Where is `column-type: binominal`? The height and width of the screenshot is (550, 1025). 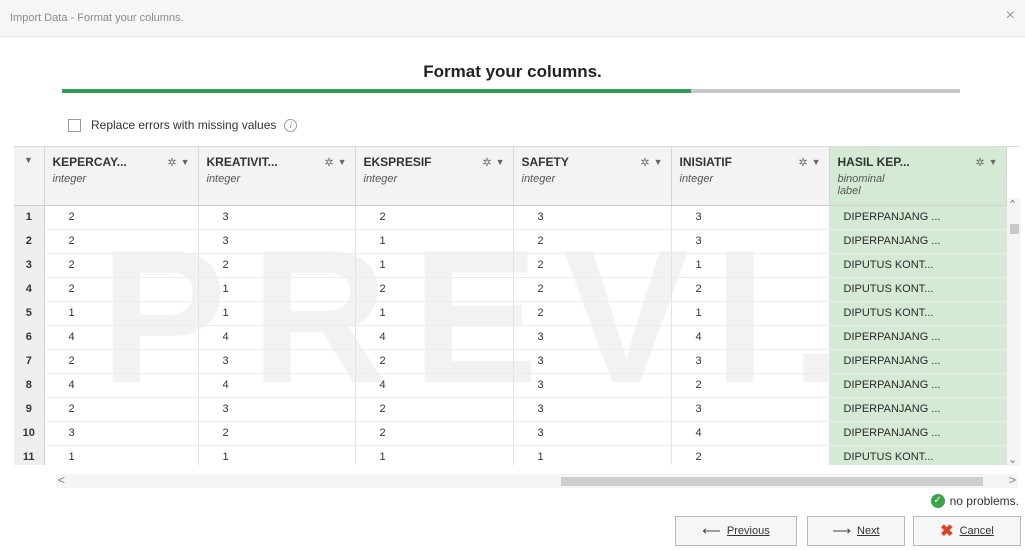 column-type: binominal is located at coordinates (861, 179).